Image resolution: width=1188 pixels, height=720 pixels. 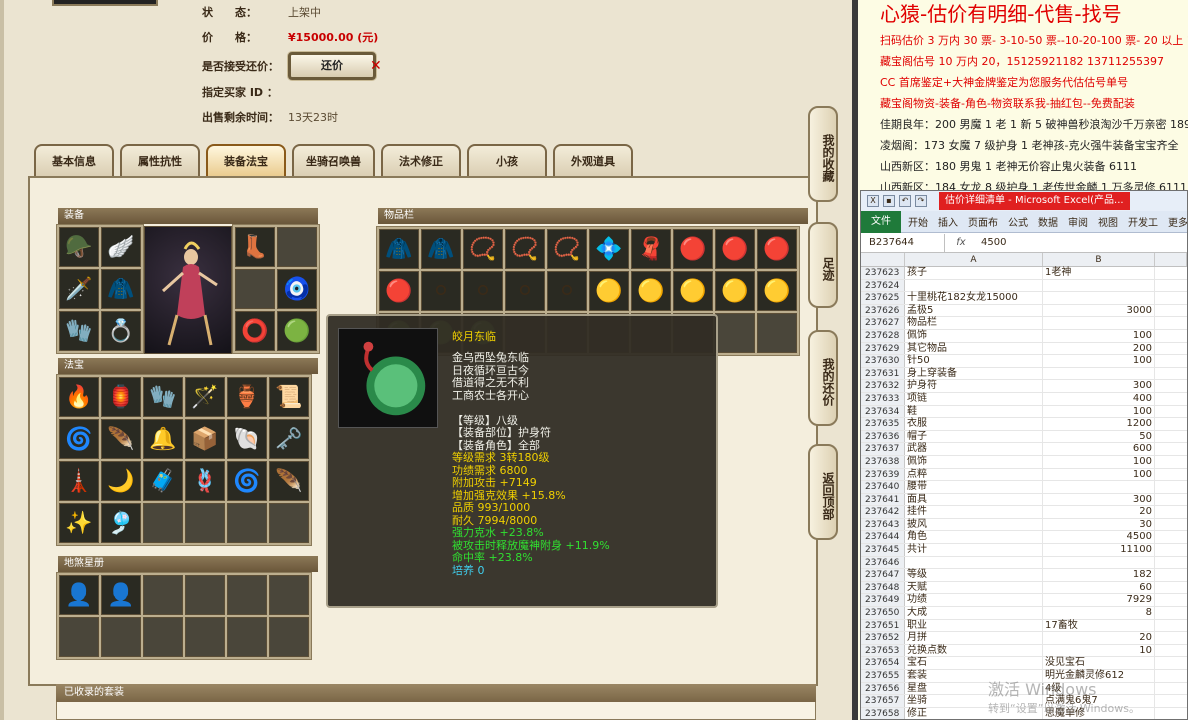 What do you see at coordinates (905, 201) in the screenshot?
I see `undo-icon: ↶` at bounding box center [905, 201].